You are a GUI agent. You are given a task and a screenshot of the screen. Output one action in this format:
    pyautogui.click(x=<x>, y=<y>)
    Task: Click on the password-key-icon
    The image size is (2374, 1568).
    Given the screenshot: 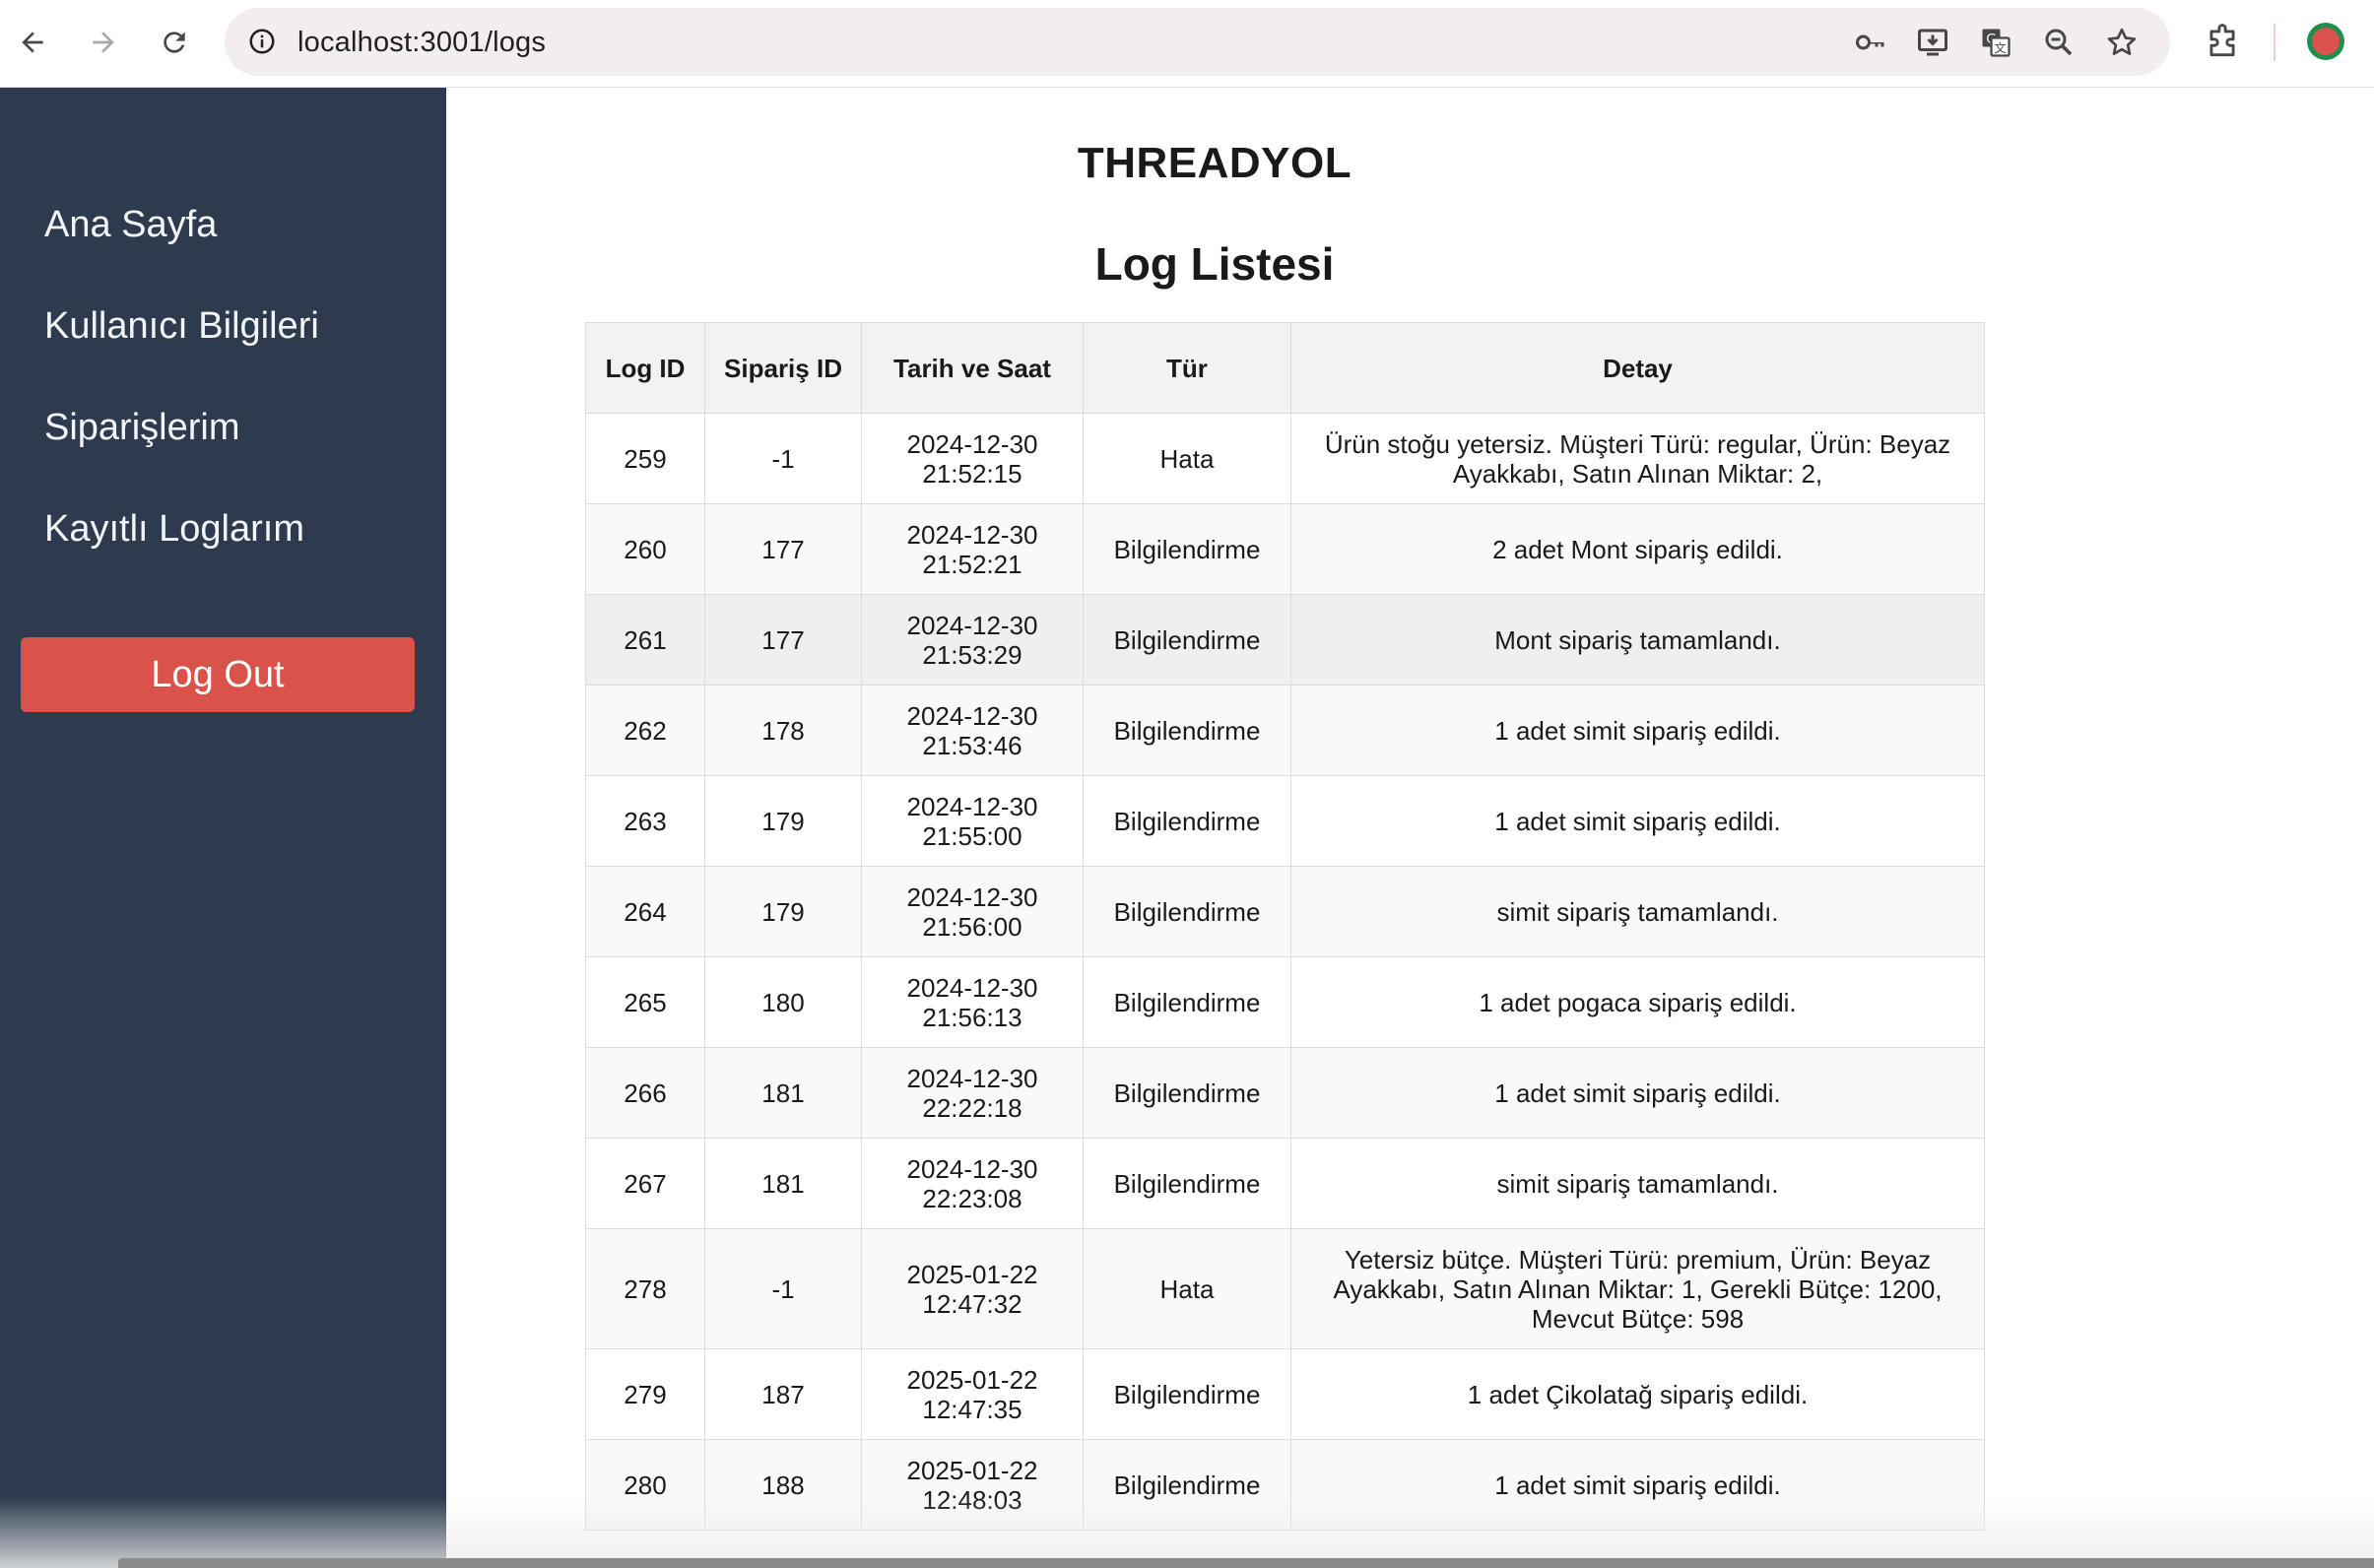 What is the action you would take?
    pyautogui.click(x=1871, y=42)
    